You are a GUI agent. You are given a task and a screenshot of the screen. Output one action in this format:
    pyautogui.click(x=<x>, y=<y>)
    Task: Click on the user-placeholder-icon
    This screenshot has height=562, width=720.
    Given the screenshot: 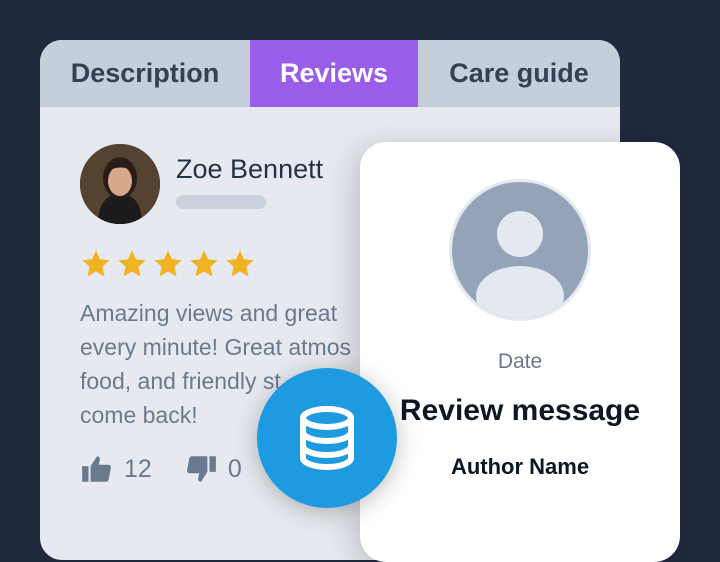 What is the action you would take?
    pyautogui.click(x=520, y=250)
    